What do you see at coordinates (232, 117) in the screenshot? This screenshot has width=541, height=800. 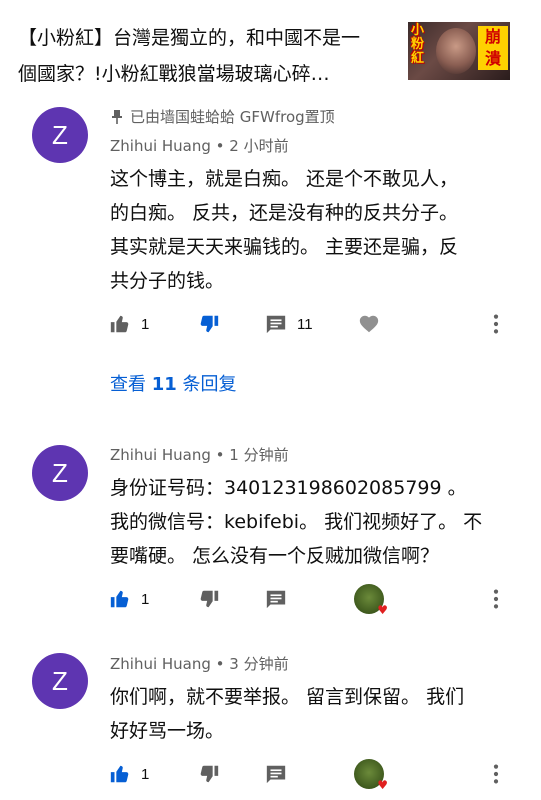 I see `pinned-text: 已由墙国蛙蛤蛤 GFWfrog置顶` at bounding box center [232, 117].